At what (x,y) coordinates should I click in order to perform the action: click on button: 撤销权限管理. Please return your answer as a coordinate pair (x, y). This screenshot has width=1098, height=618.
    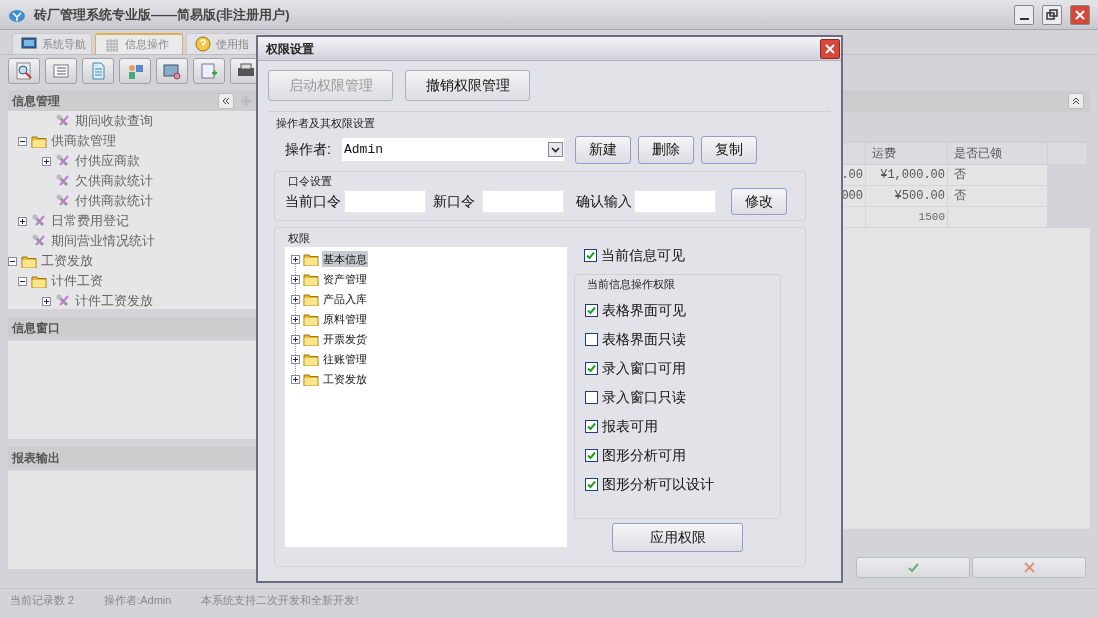
    Looking at the image, I should click on (467, 85).